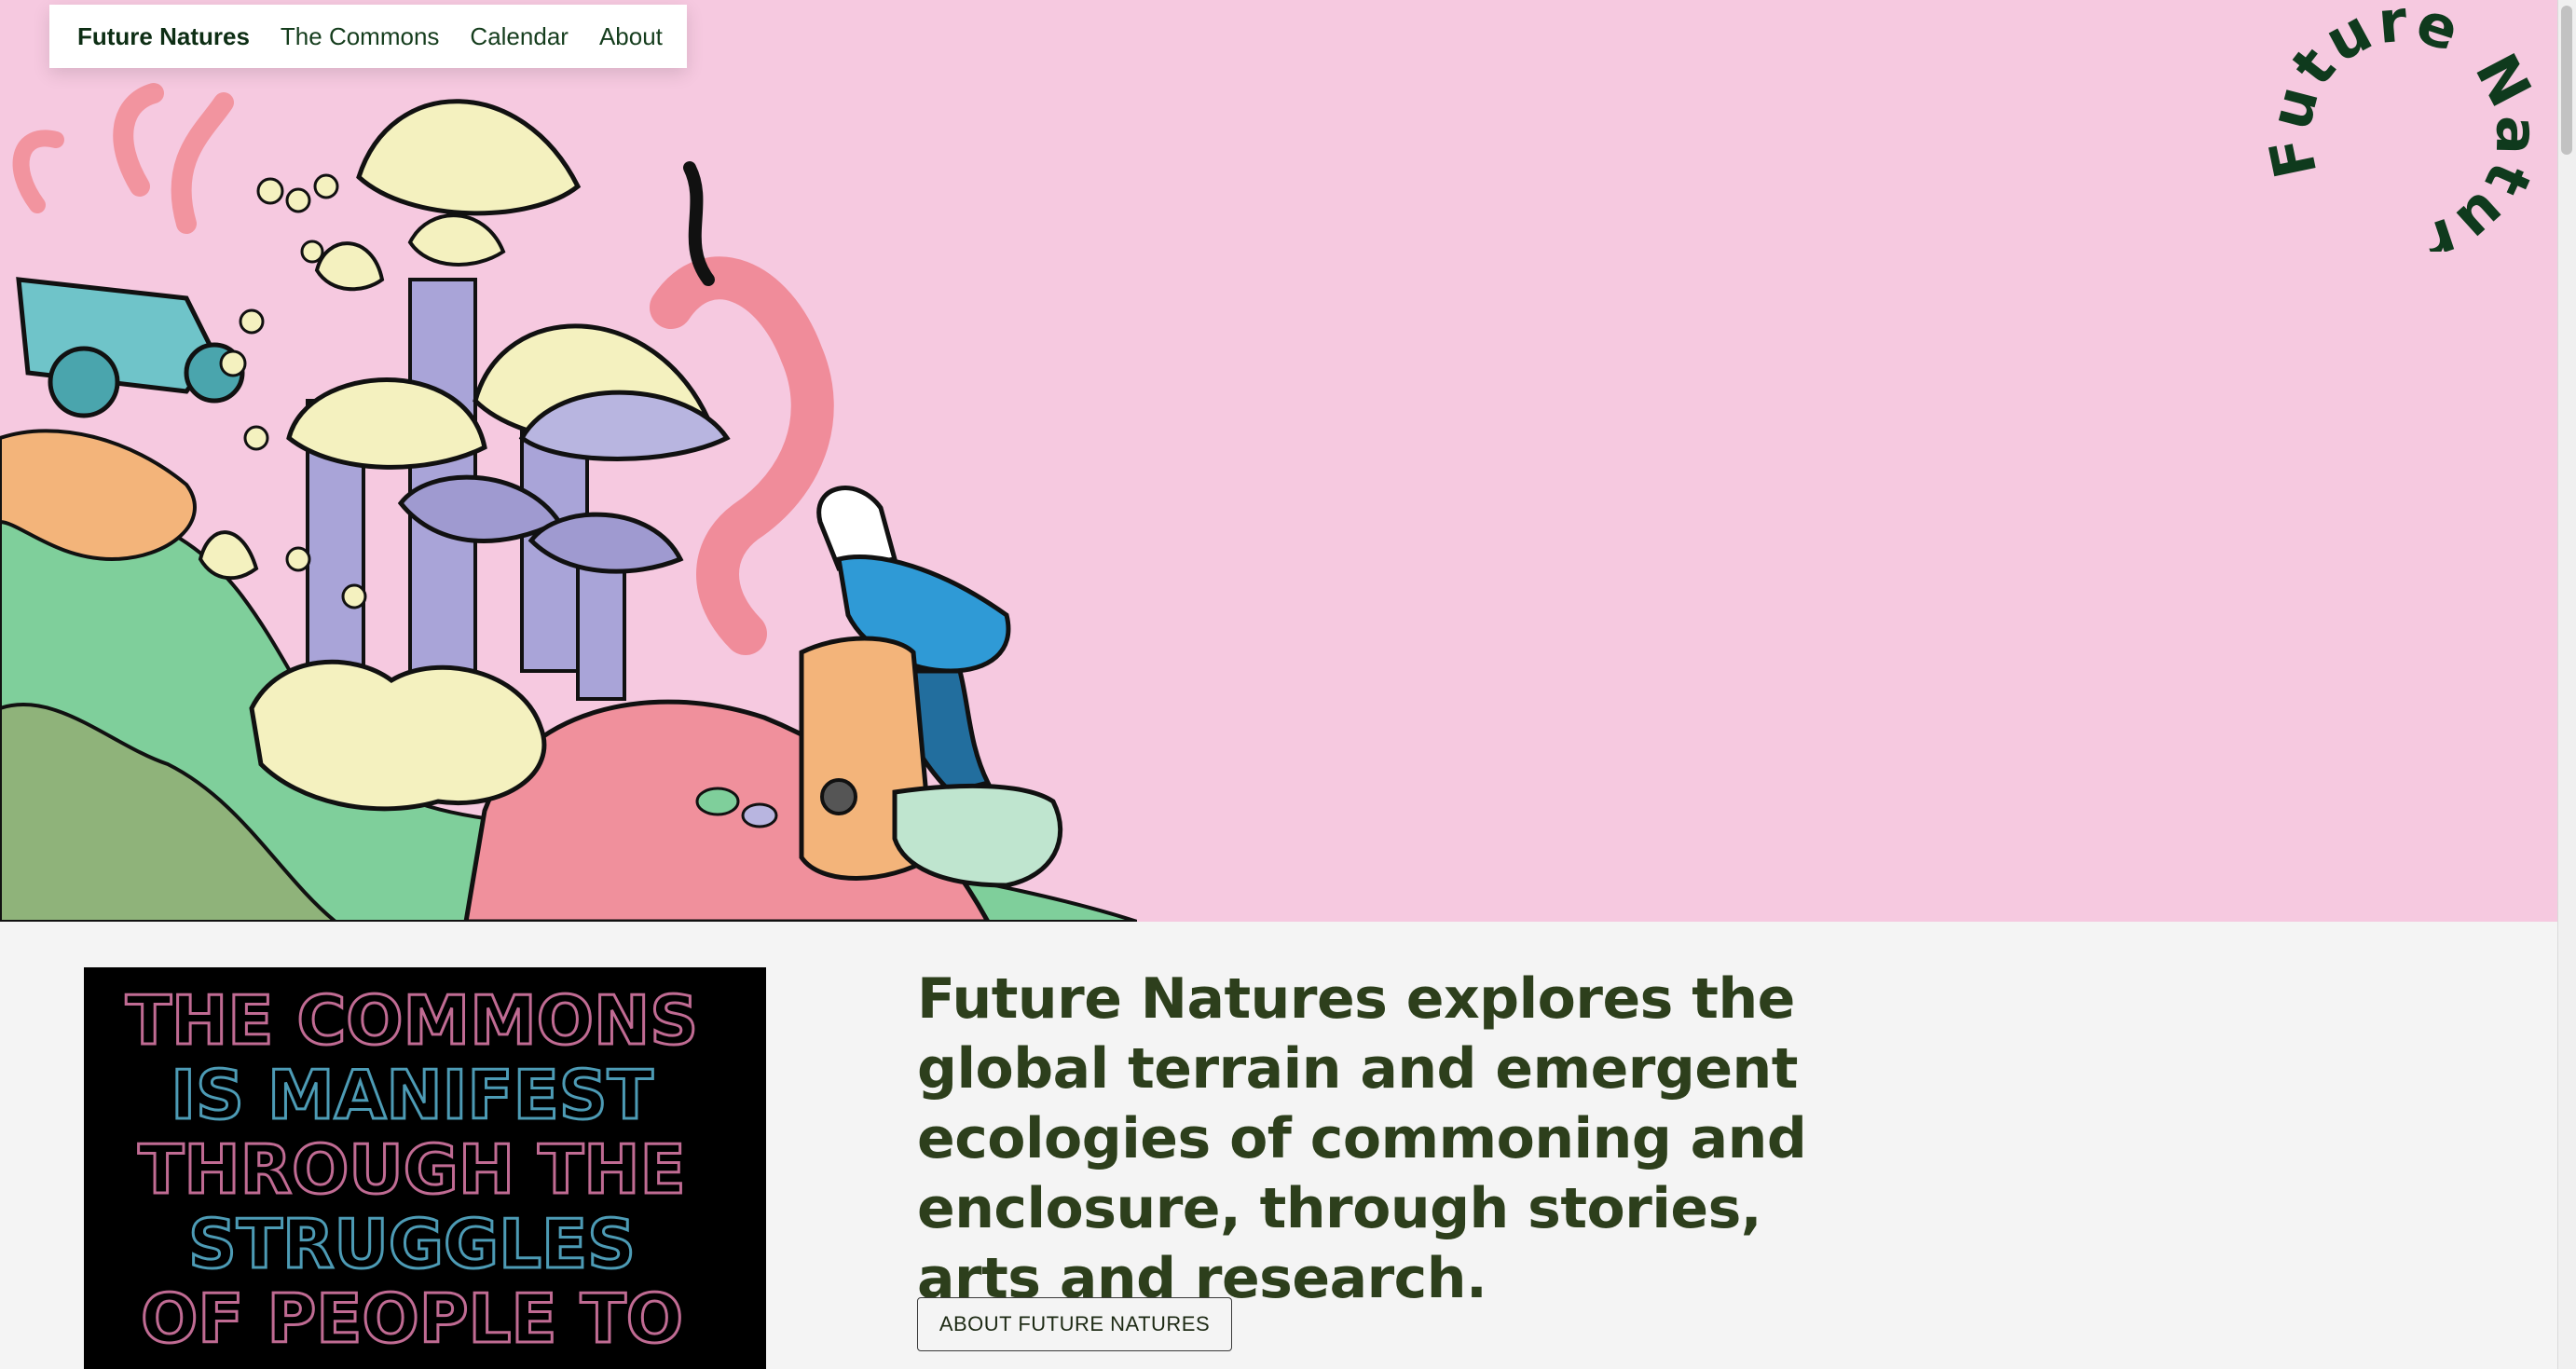 Image resolution: width=2576 pixels, height=1369 pixels. What do you see at coordinates (412, 1020) in the screenshot?
I see `poster-line-1: THE COMMONS` at bounding box center [412, 1020].